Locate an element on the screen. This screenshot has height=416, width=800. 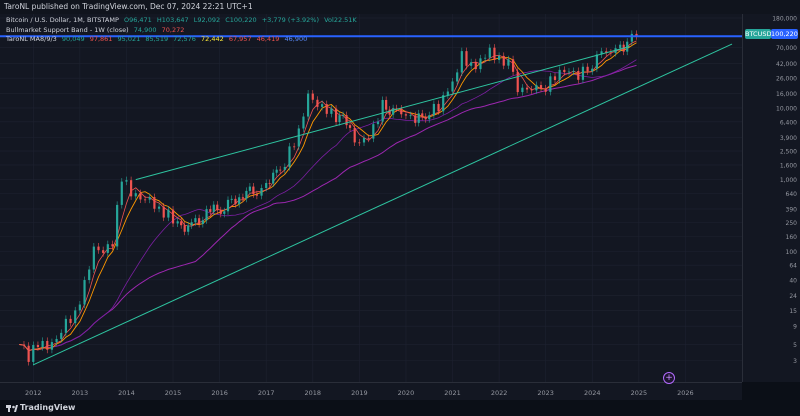
time-tick-label: 2015 is located at coordinates (173, 393).